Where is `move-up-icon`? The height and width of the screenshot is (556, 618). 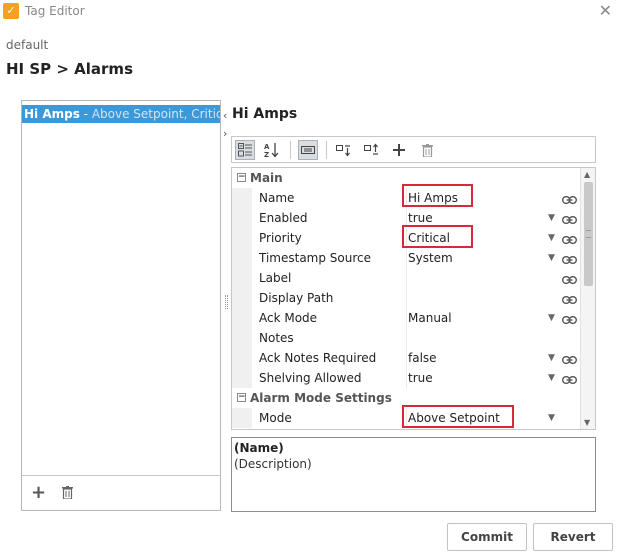 move-up-icon is located at coordinates (371, 149).